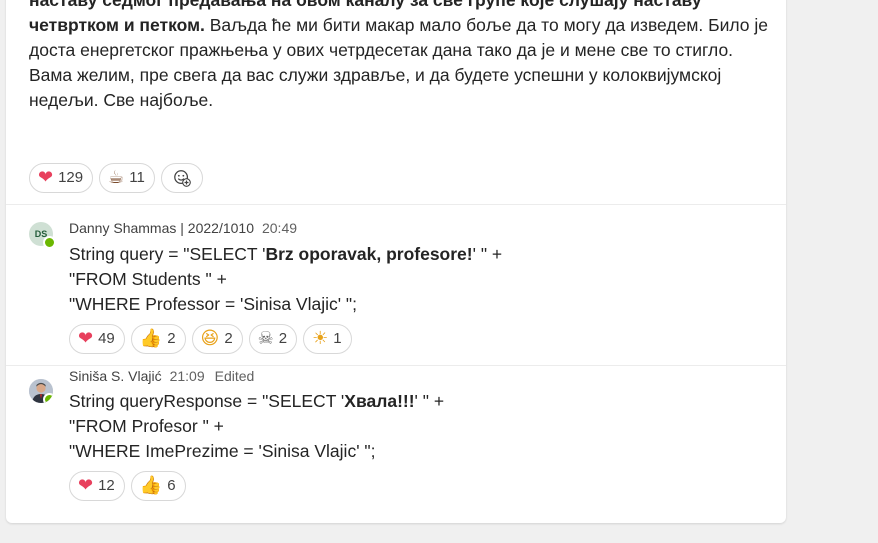 This screenshot has height=543, width=878. Describe the element at coordinates (137, 177) in the screenshot. I see `reaction-count: 11` at that location.